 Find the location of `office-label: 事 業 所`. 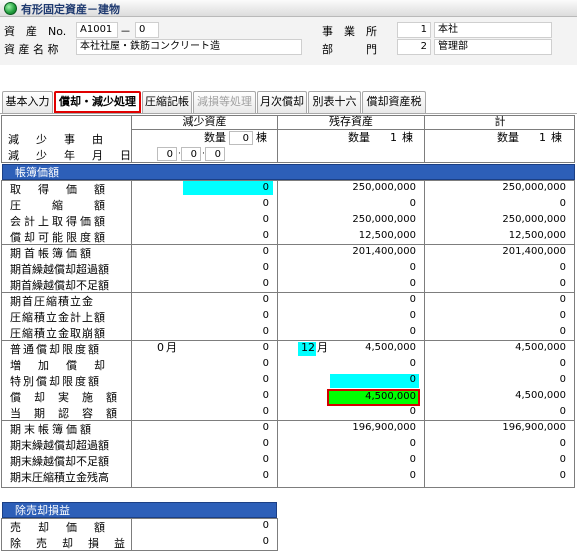

office-label: 事 業 所 is located at coordinates (349, 31).